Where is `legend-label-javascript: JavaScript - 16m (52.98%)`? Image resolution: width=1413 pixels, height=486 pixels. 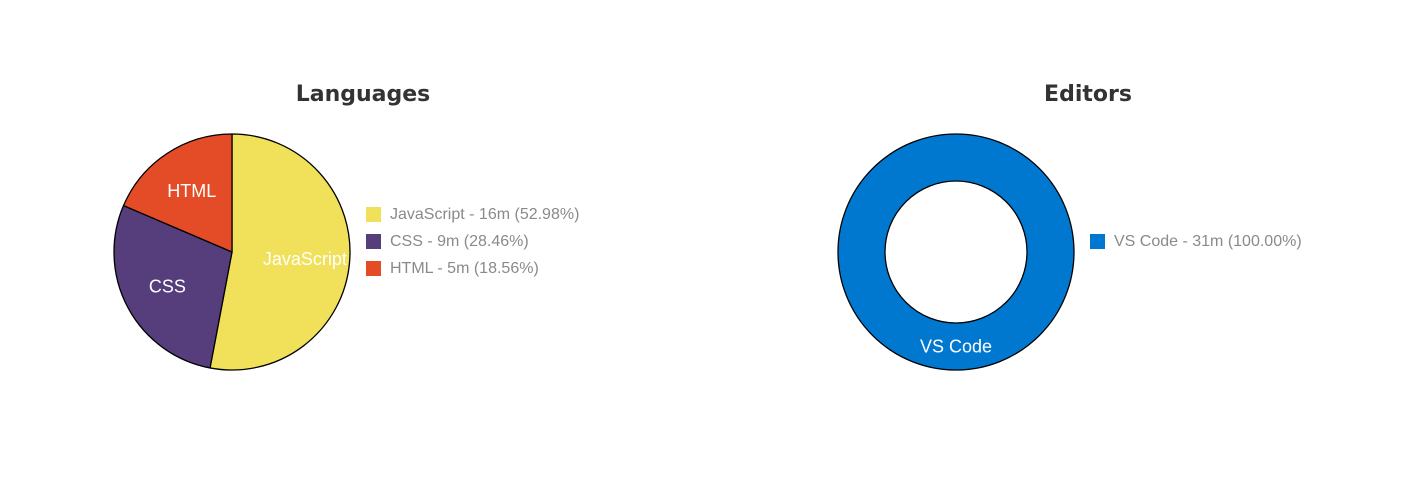 legend-label-javascript: JavaScript - 16m (52.98%) is located at coordinates (485, 214).